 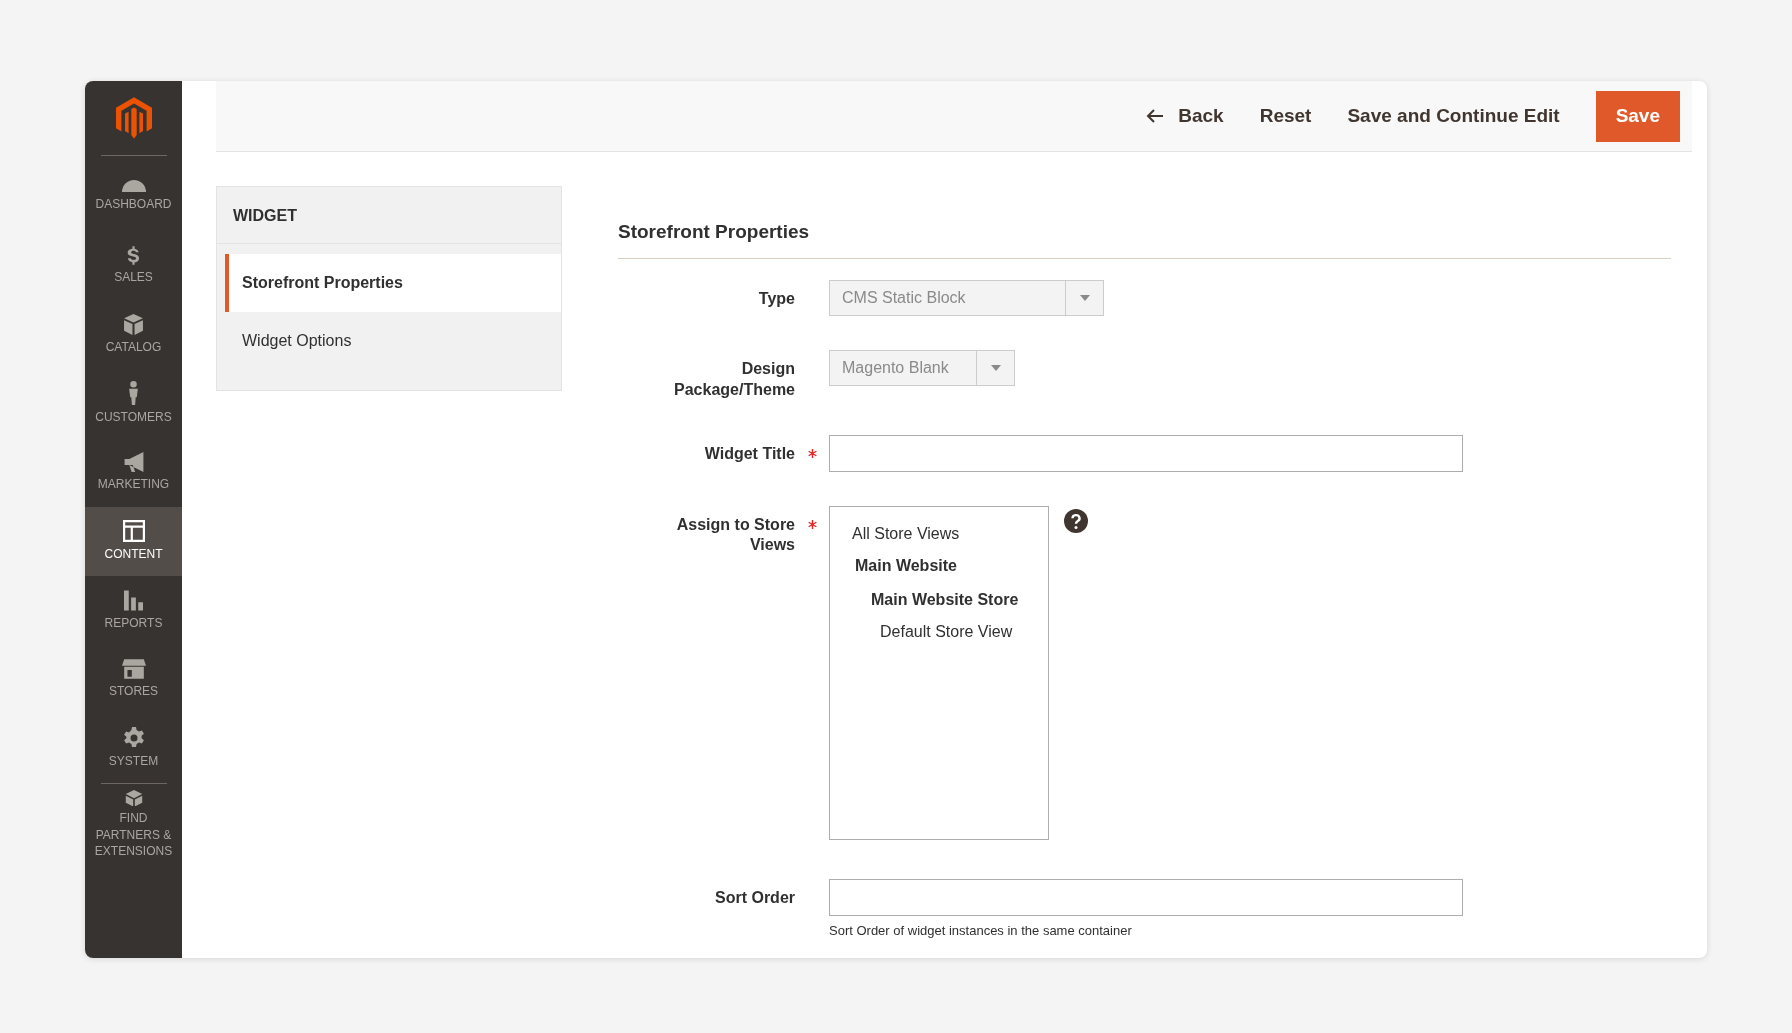 What do you see at coordinates (133, 669) in the screenshot?
I see `shop-icon` at bounding box center [133, 669].